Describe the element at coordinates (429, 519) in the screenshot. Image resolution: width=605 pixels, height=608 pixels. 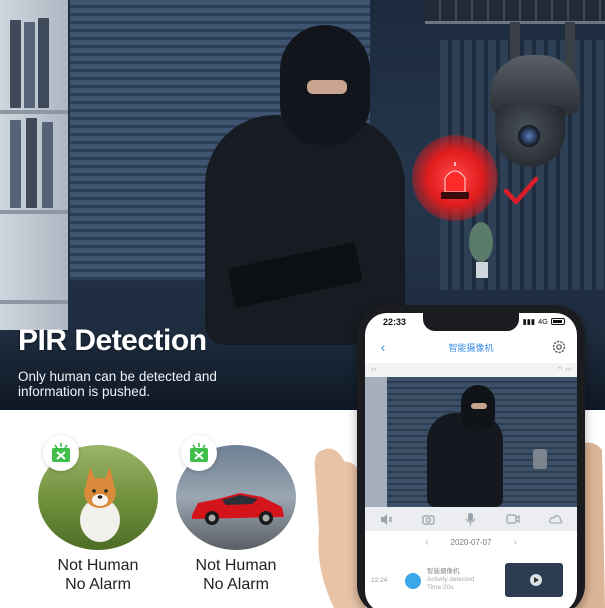
I see `snapshot-icon` at that location.